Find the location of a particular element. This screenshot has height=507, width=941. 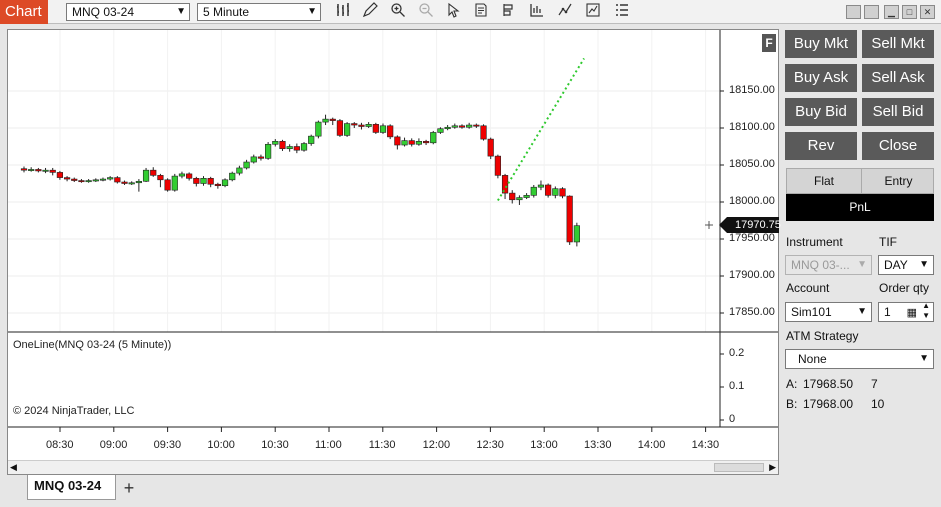

y-tick-label: 18150.00 is located at coordinates (752, 90).